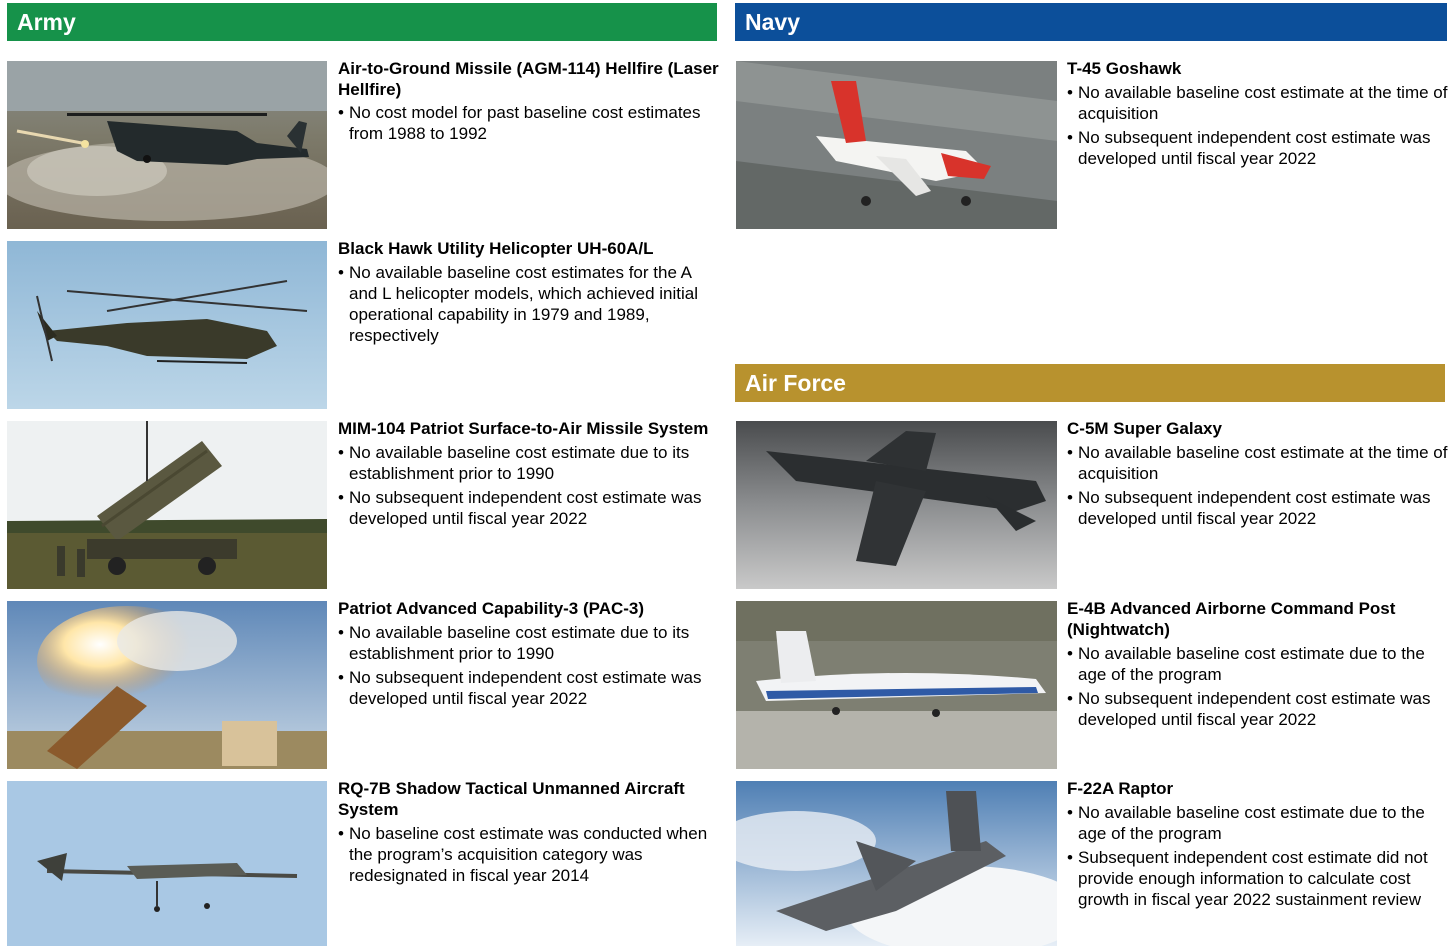 The image size is (1453, 946). What do you see at coordinates (1091, 22) in the screenshot?
I see `navy-section-header: Navy` at bounding box center [1091, 22].